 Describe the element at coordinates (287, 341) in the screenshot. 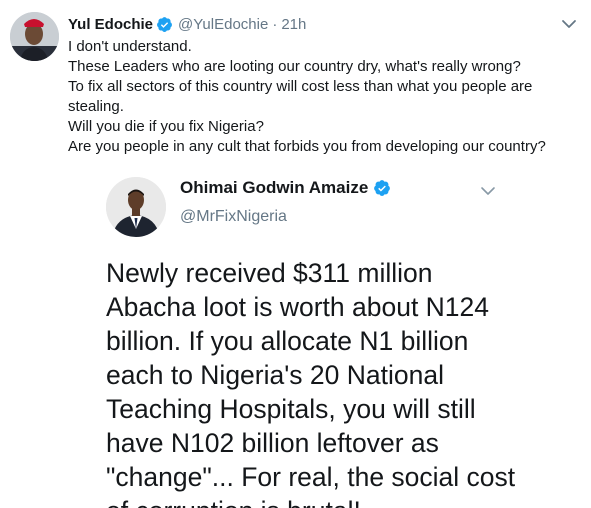

I see `quoted-line: billion. If you allocate N1 billion` at that location.